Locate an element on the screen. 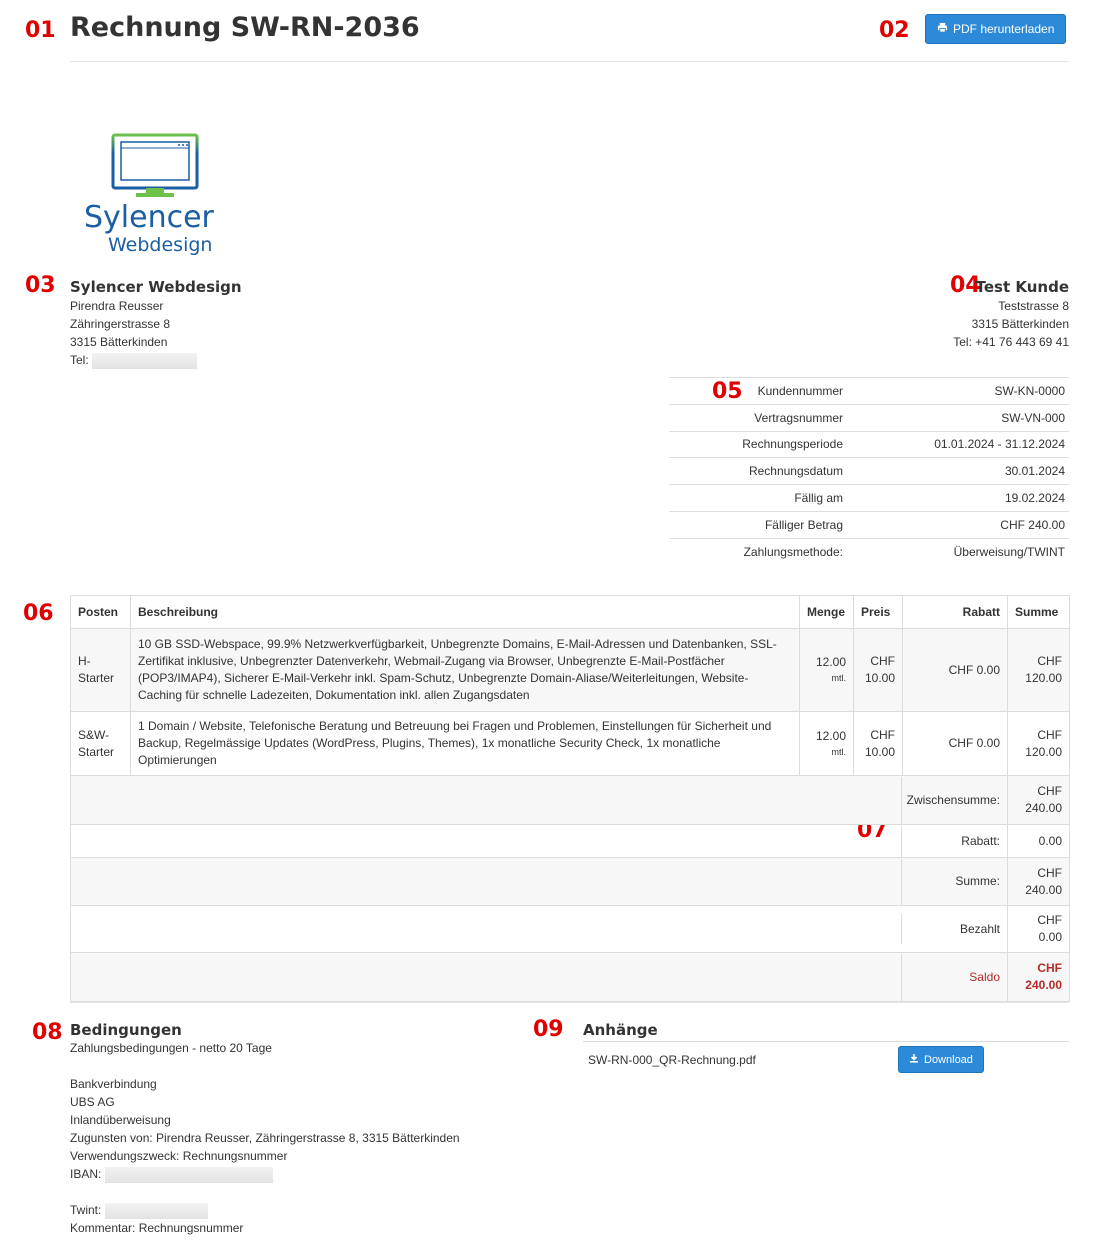  detail-row-due-amount: Fälliger Betrag CHF 240.00 is located at coordinates (869, 524).